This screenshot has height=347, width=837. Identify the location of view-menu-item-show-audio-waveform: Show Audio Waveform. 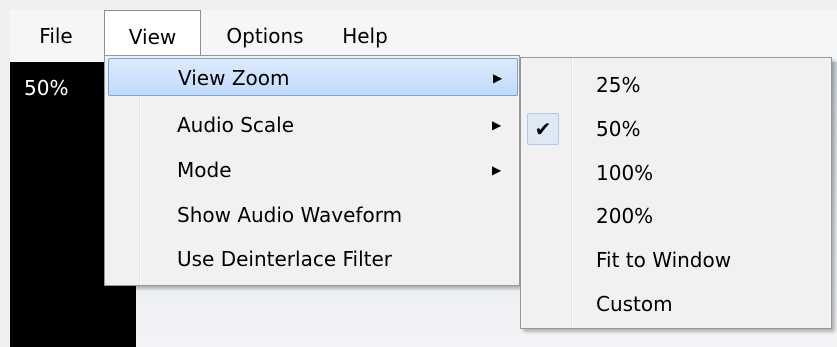
(313, 215).